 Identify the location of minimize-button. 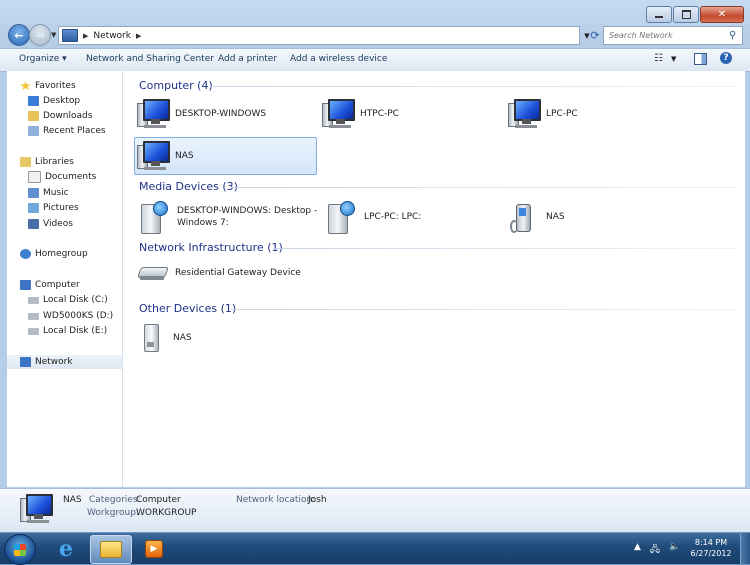
(659, 14).